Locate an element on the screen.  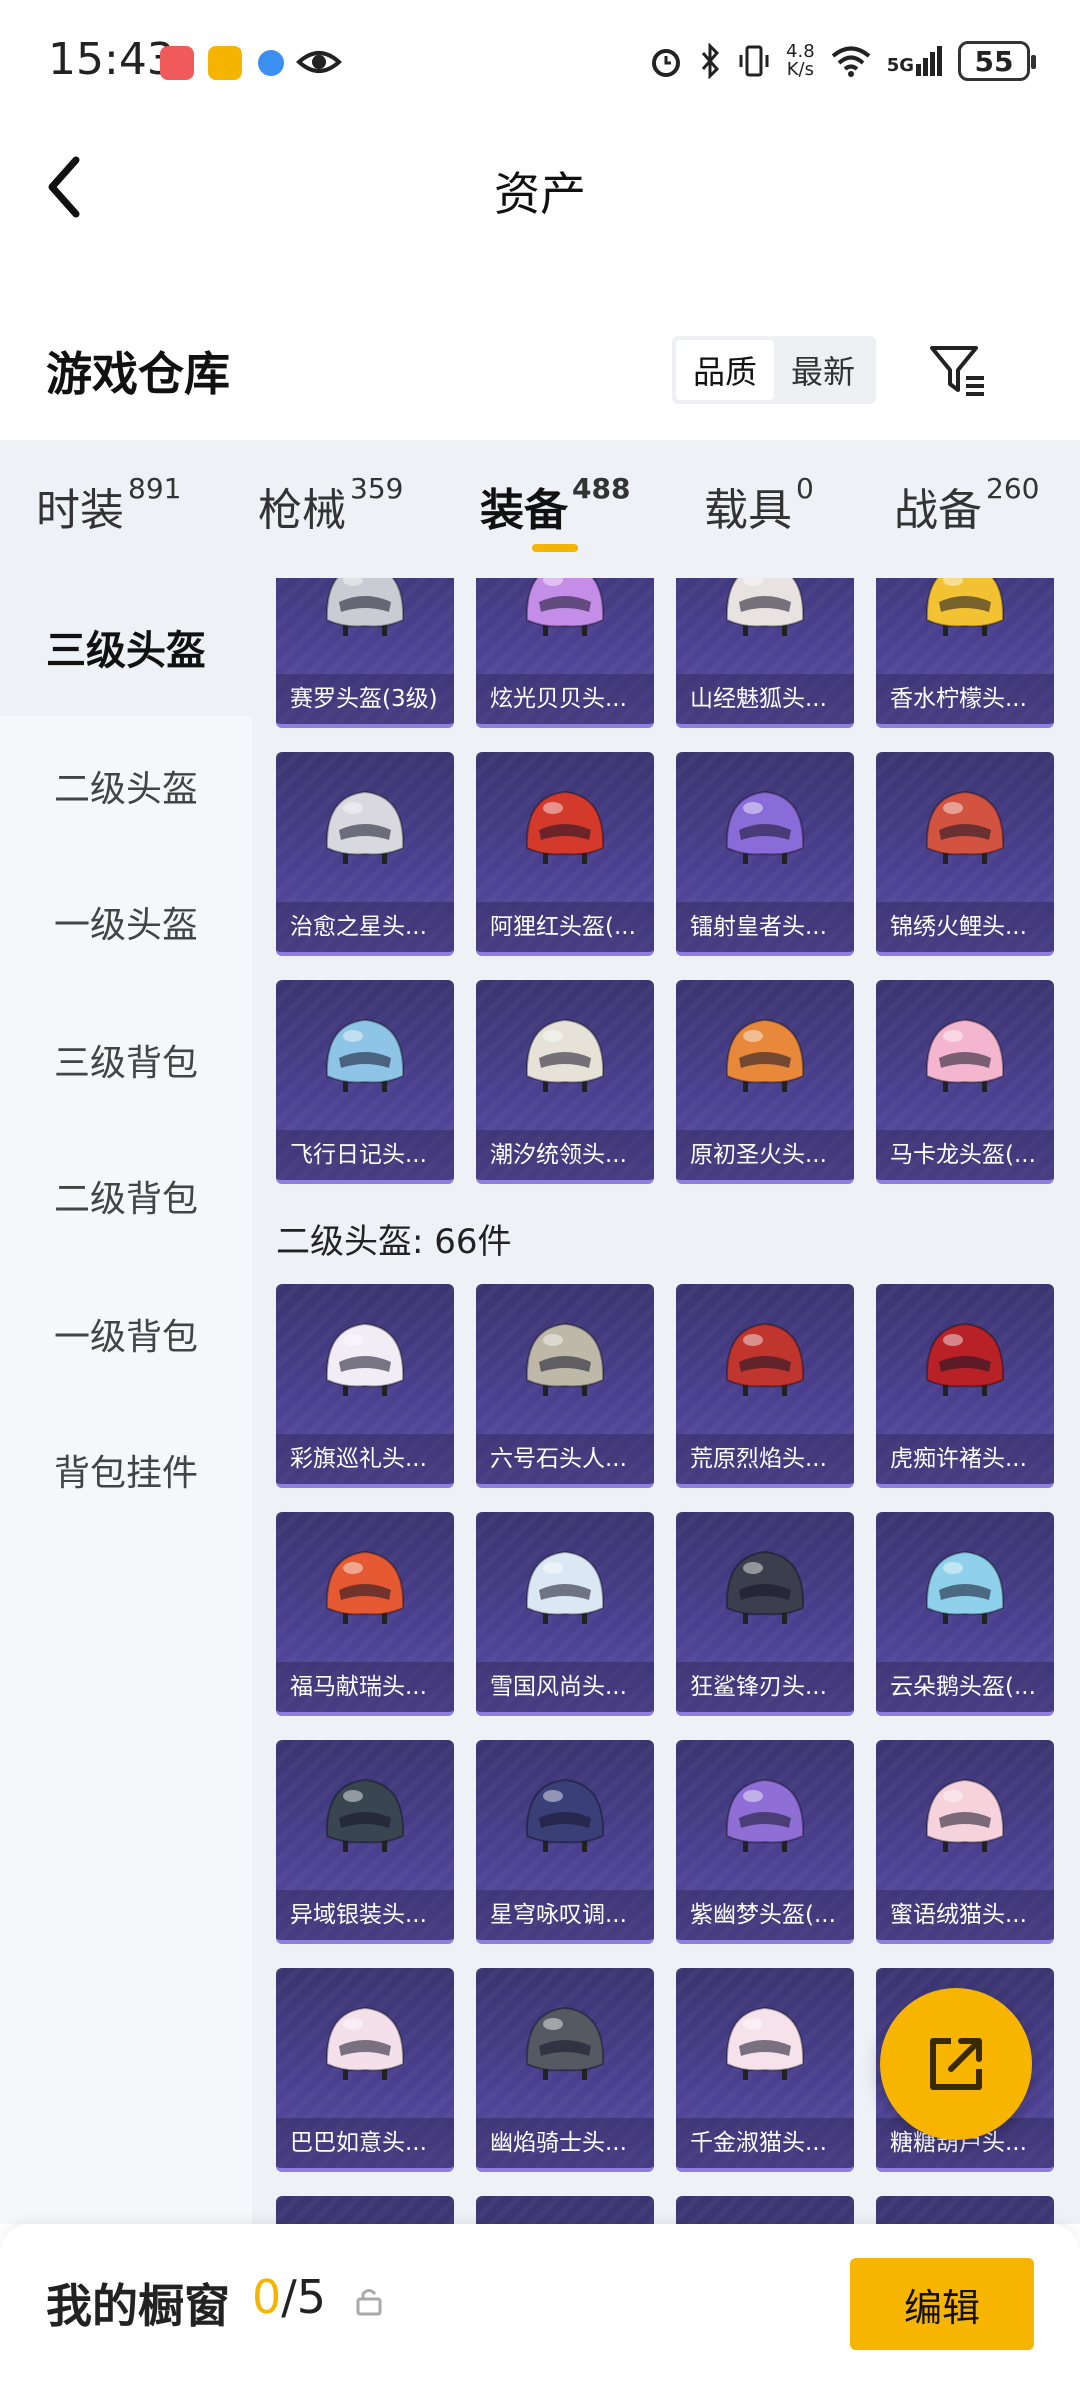
sort-newest-button: 最新 is located at coordinates (823, 370).